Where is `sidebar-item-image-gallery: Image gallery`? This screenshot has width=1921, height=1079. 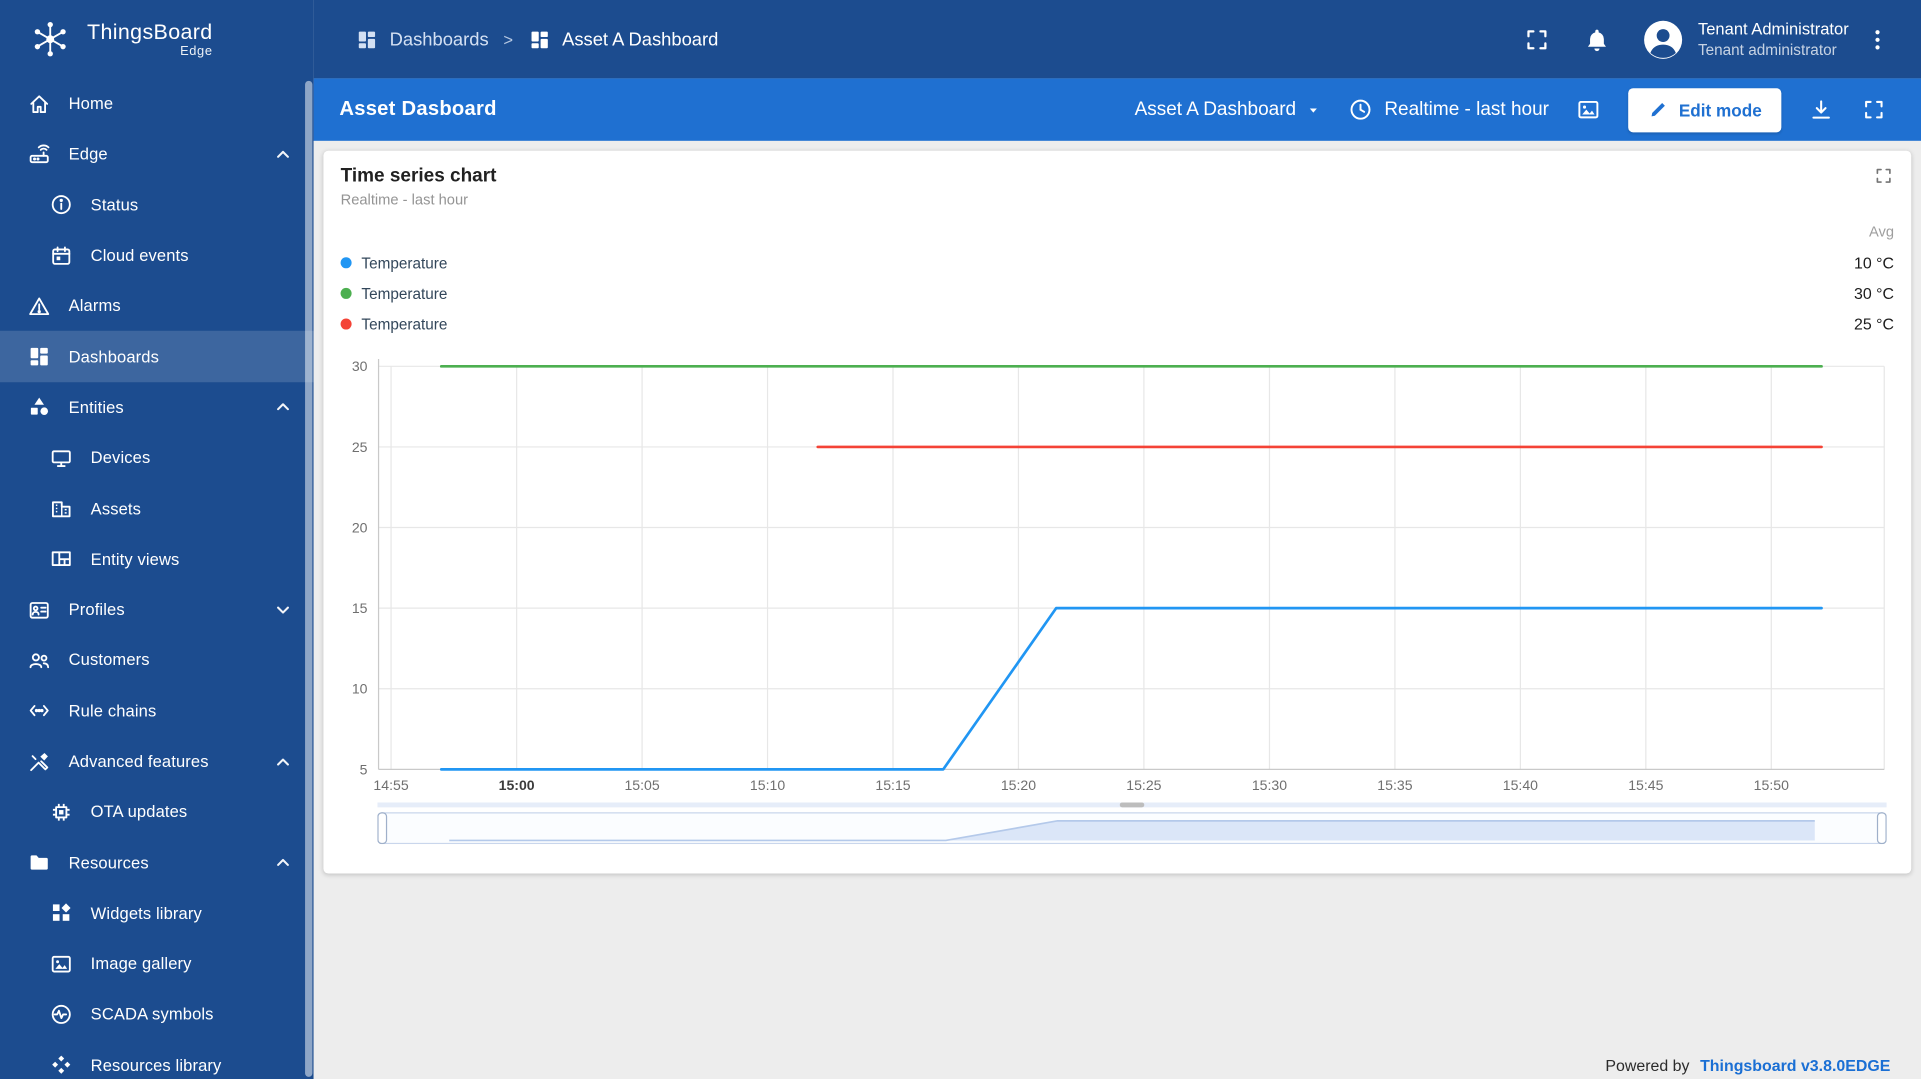
sidebar-item-image-gallery: Image gallery is located at coordinates (157, 964).